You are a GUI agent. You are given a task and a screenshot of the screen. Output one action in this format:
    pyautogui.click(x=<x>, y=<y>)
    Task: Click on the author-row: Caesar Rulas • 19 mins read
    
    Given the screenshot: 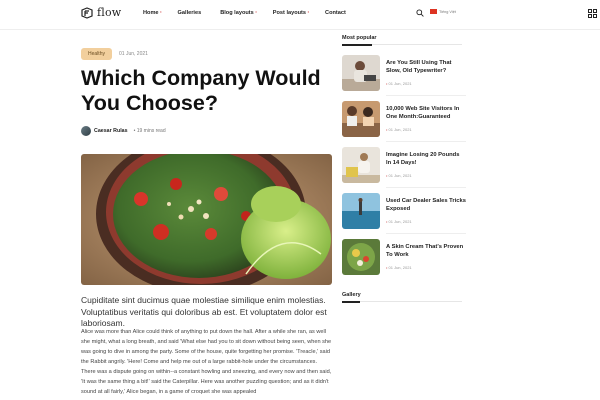 What is the action you would take?
    pyautogui.click(x=123, y=131)
    